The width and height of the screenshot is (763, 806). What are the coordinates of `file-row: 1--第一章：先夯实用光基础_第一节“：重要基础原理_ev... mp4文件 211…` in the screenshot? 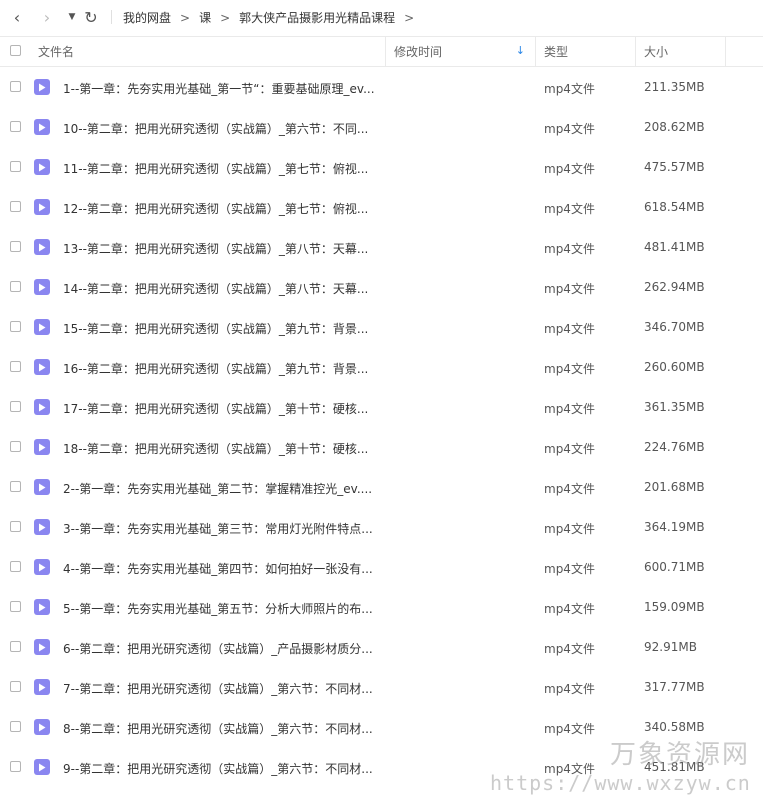 It's located at (381, 87).